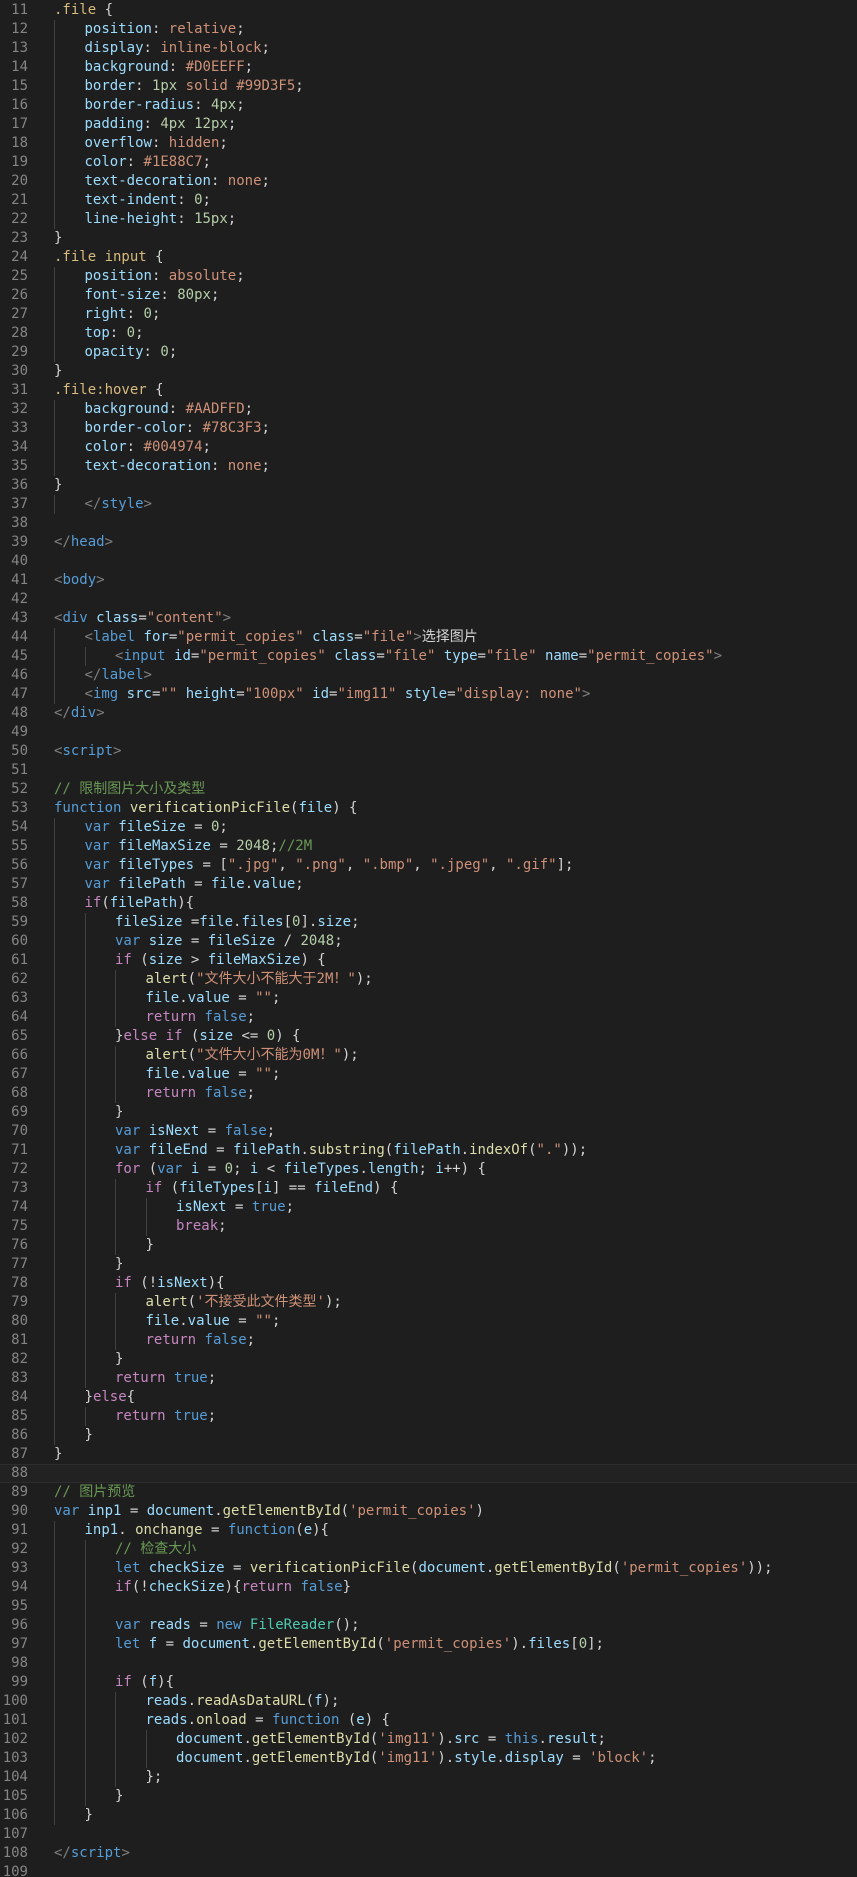 The width and height of the screenshot is (857, 1877). What do you see at coordinates (428, 181) in the screenshot?
I see `code-line: 20 text-decoration: none;` at bounding box center [428, 181].